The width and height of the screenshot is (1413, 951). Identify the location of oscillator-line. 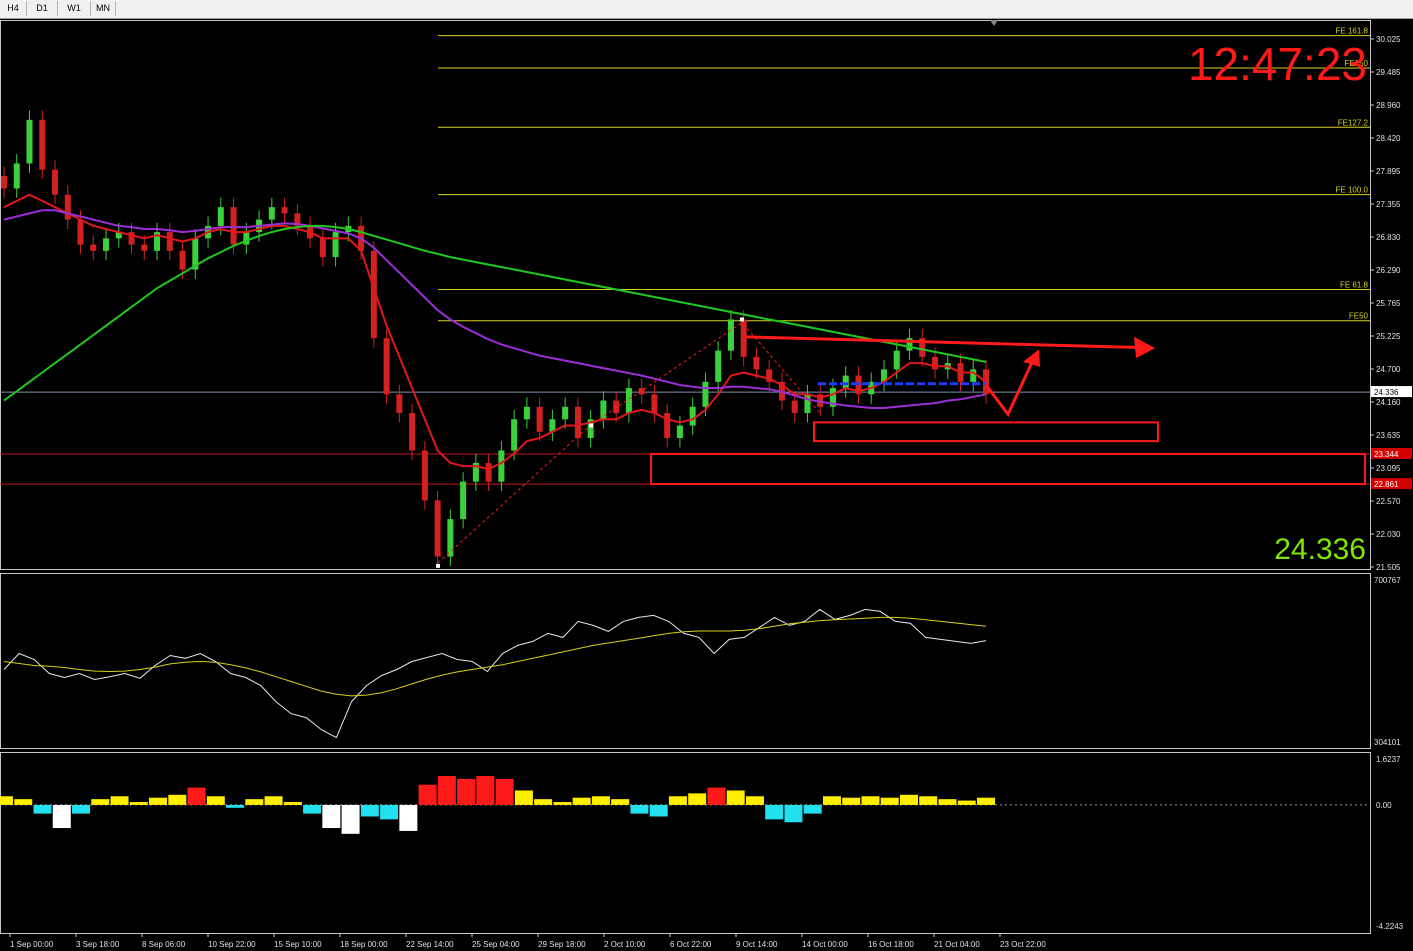
(495, 673).